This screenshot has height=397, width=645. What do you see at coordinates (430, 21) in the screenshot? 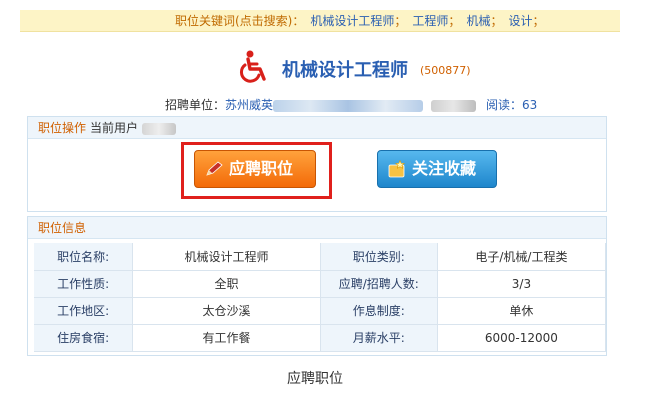
I see `keyword-link: 工程师` at bounding box center [430, 21].